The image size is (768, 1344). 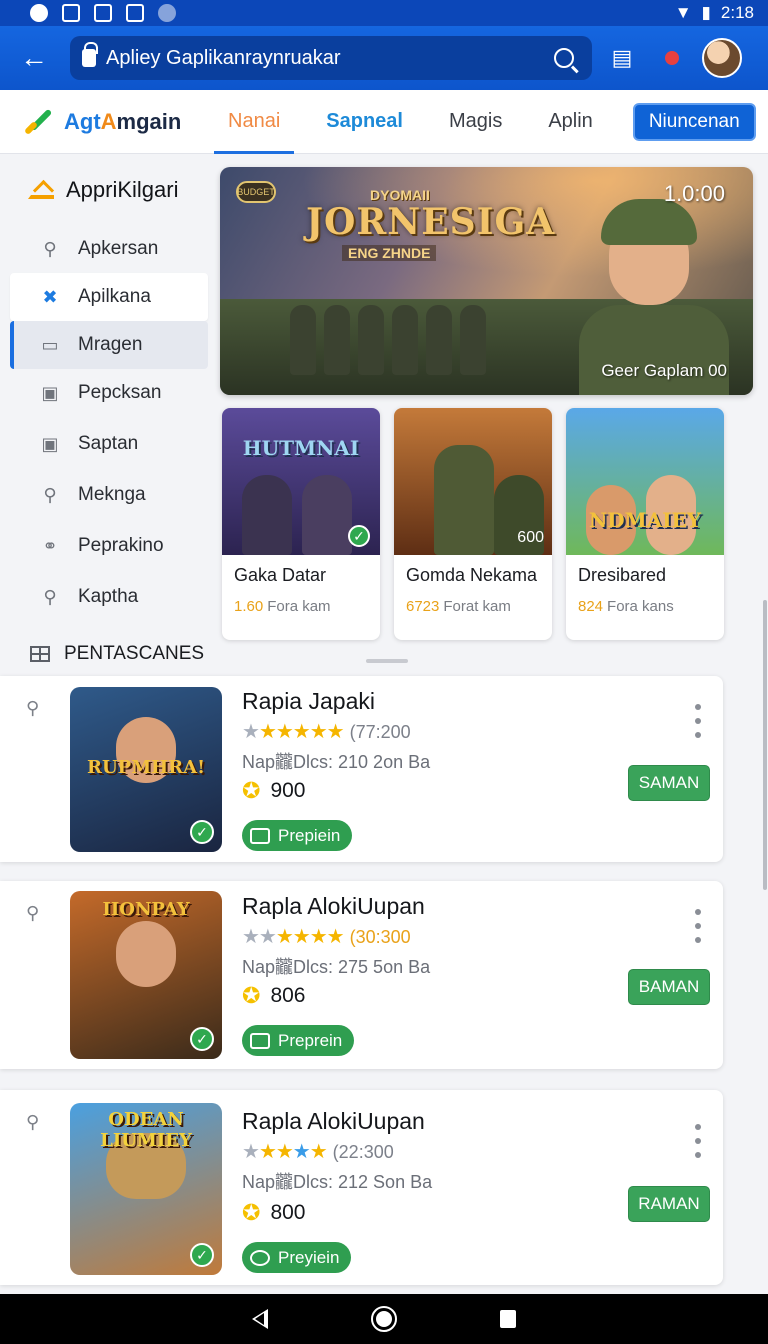 I want to click on featured-game-card: 600 Gomda Nekama 6723 Forat kam, so click(x=473, y=524).